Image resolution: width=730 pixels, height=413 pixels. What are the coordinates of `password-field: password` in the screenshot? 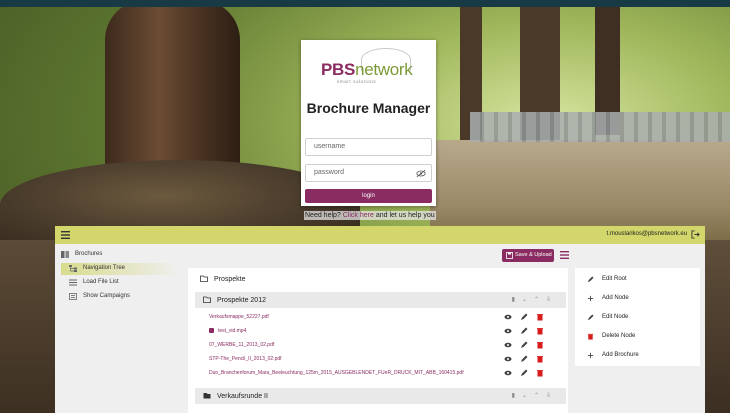 It's located at (368, 173).